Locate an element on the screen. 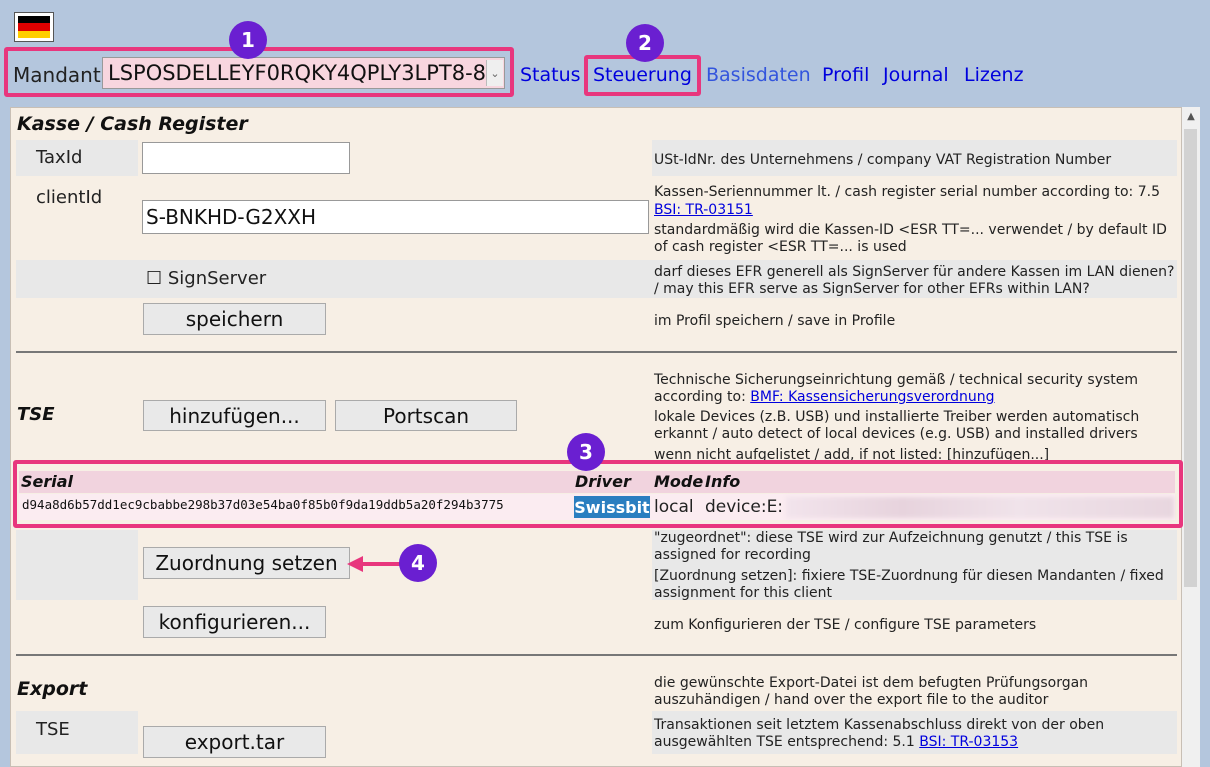 This screenshot has width=1210, height=767. scroll-up-icon: ▲ is located at coordinates (1191, 116).